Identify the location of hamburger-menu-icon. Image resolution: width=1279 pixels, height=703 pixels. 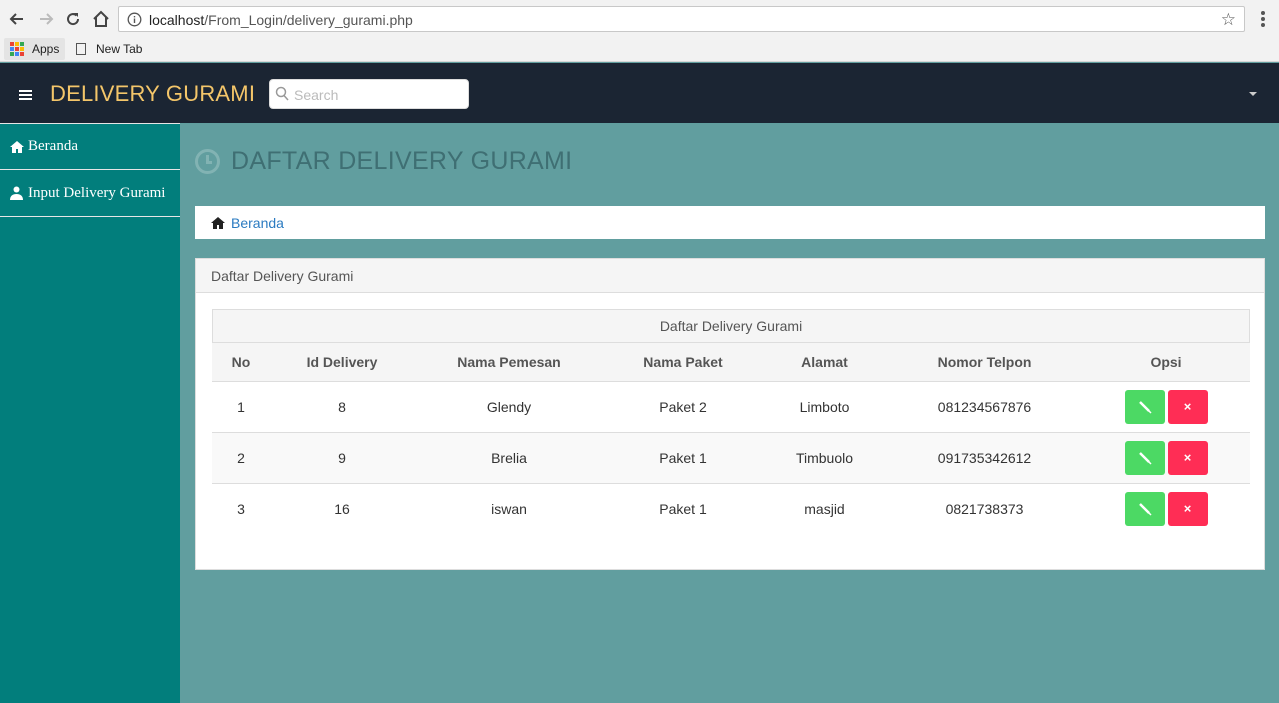
(25, 95).